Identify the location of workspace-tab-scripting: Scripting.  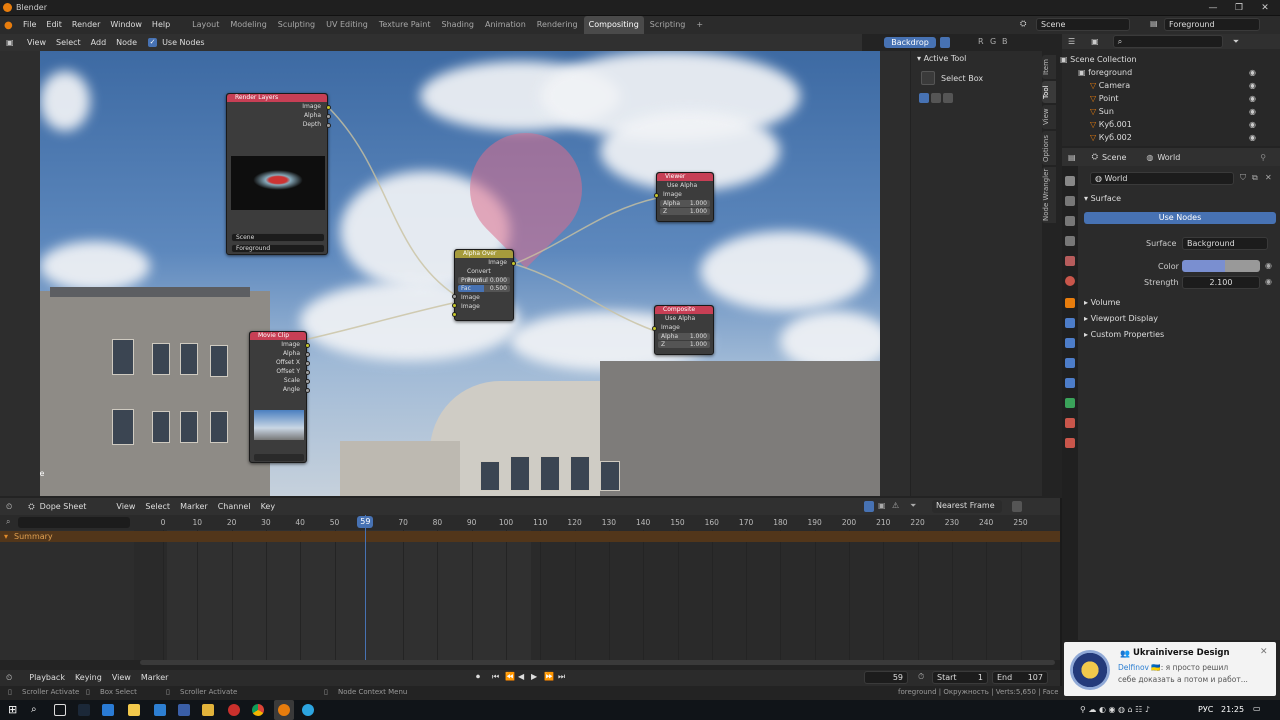
(668, 25).